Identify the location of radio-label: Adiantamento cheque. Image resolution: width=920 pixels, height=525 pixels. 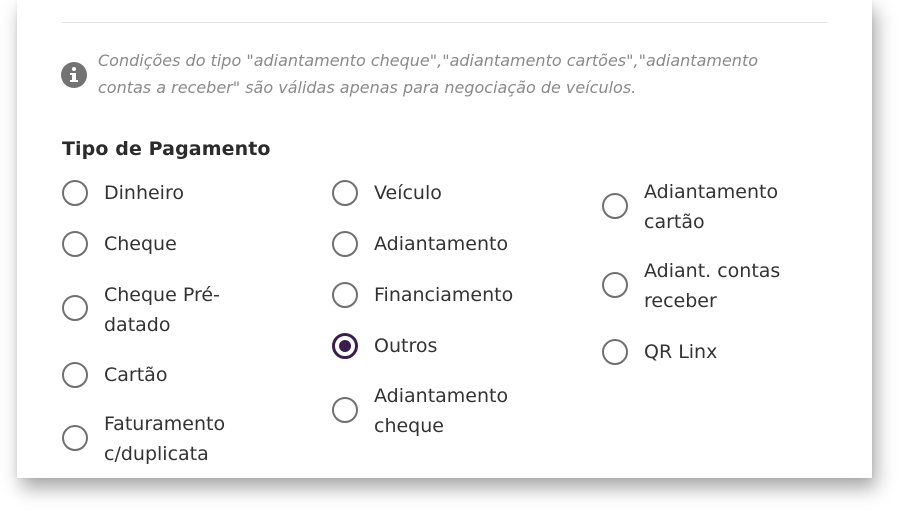
(441, 411).